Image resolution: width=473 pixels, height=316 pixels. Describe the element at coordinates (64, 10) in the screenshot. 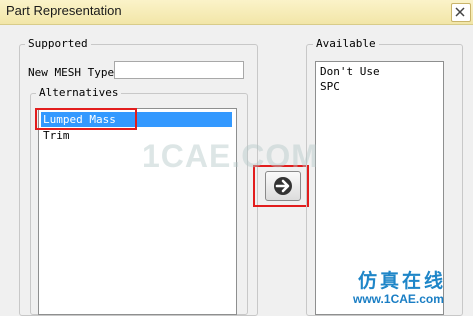

I see `window-title: Part Representation` at that location.